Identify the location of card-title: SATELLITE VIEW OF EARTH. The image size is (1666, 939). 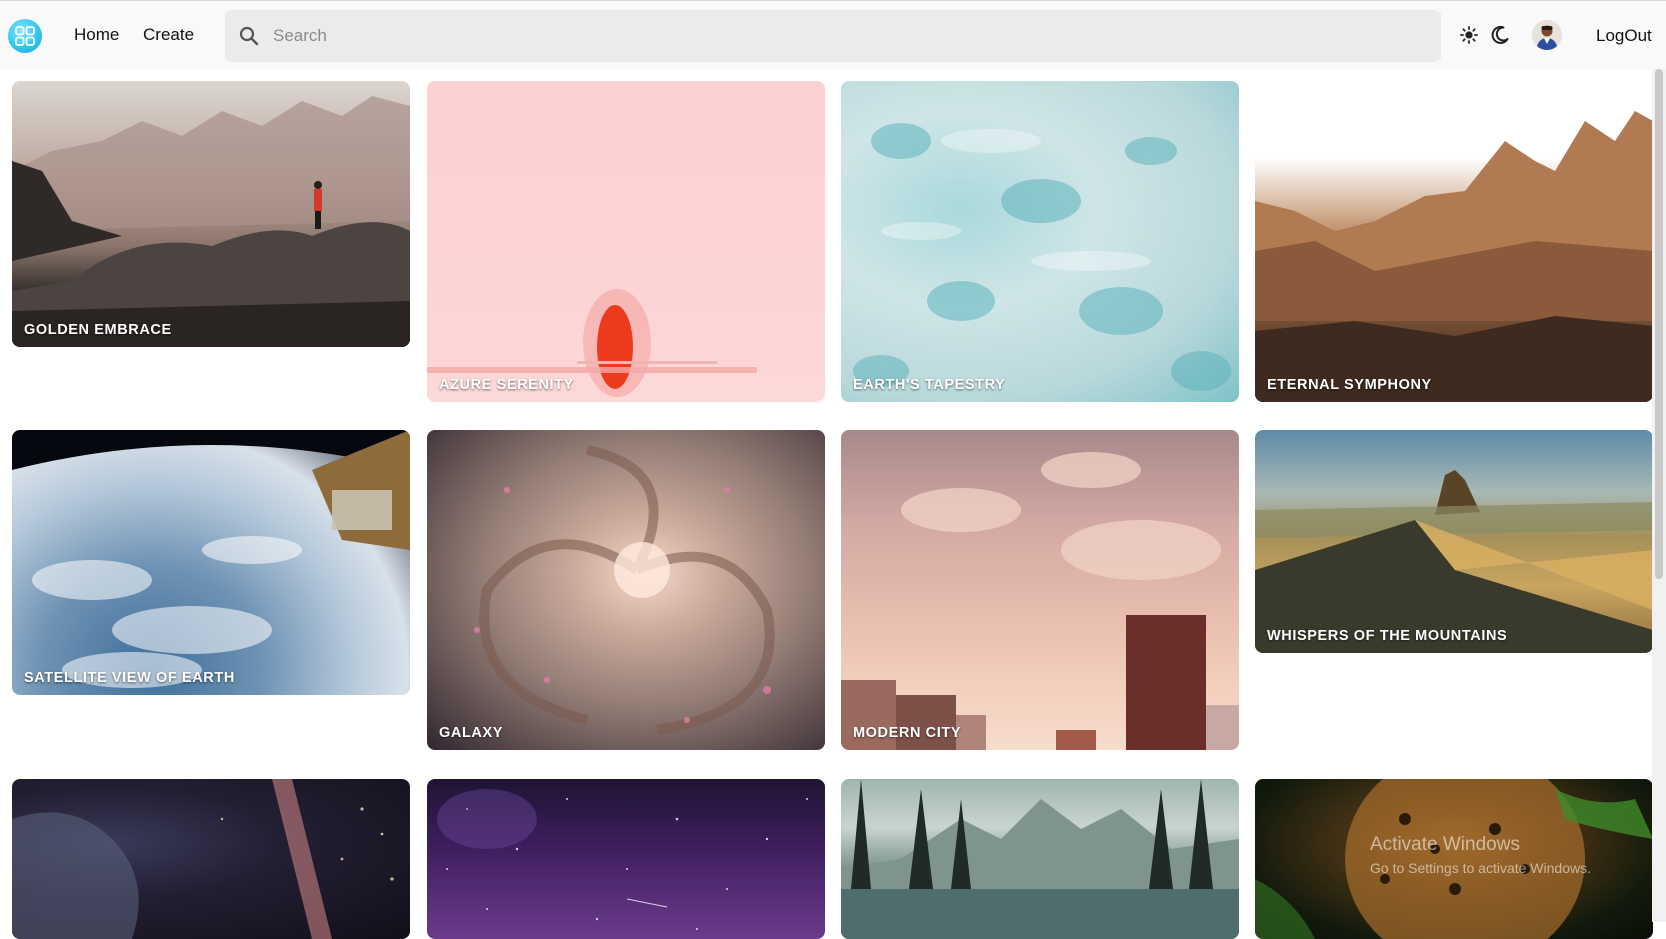
(129, 678).